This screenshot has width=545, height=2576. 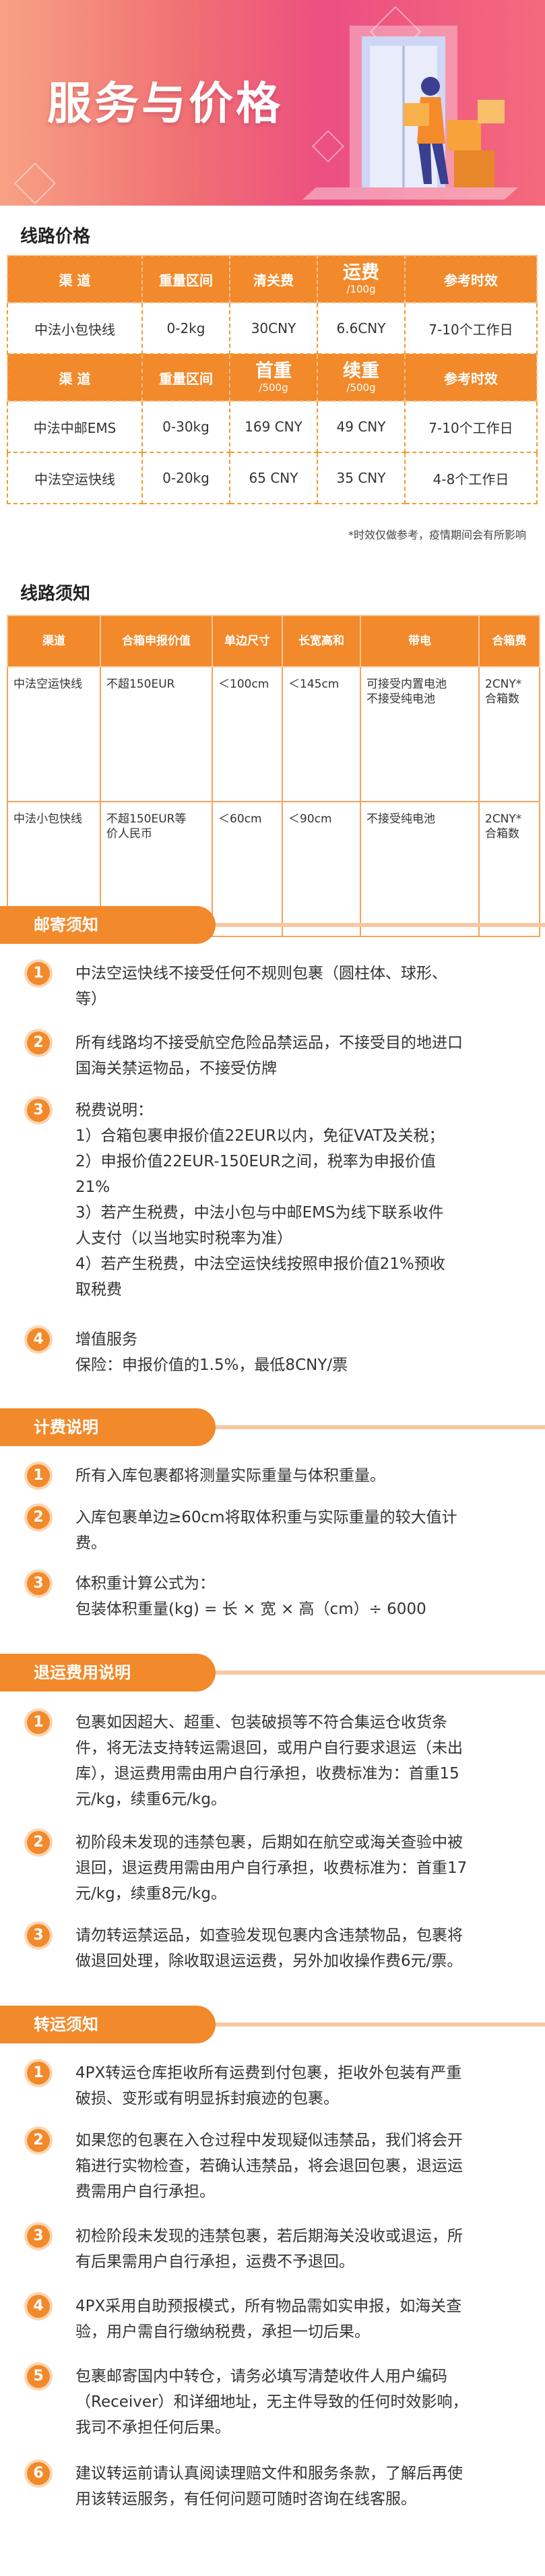 I want to click on header-extra-label: 续重, so click(x=361, y=372).